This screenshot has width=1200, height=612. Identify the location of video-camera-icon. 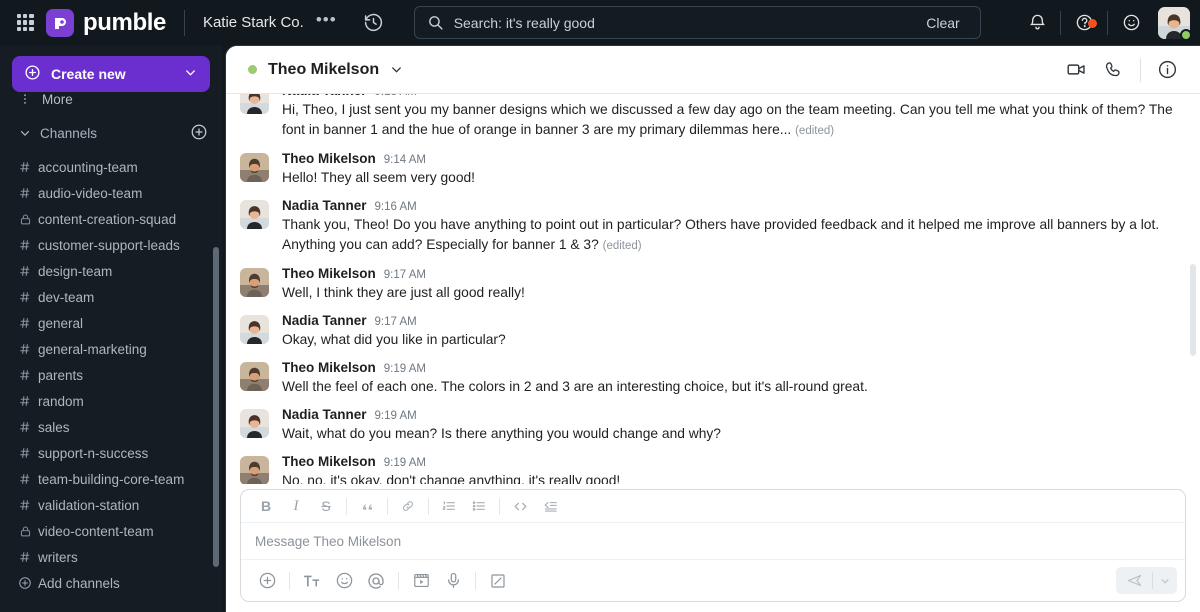
(1076, 70).